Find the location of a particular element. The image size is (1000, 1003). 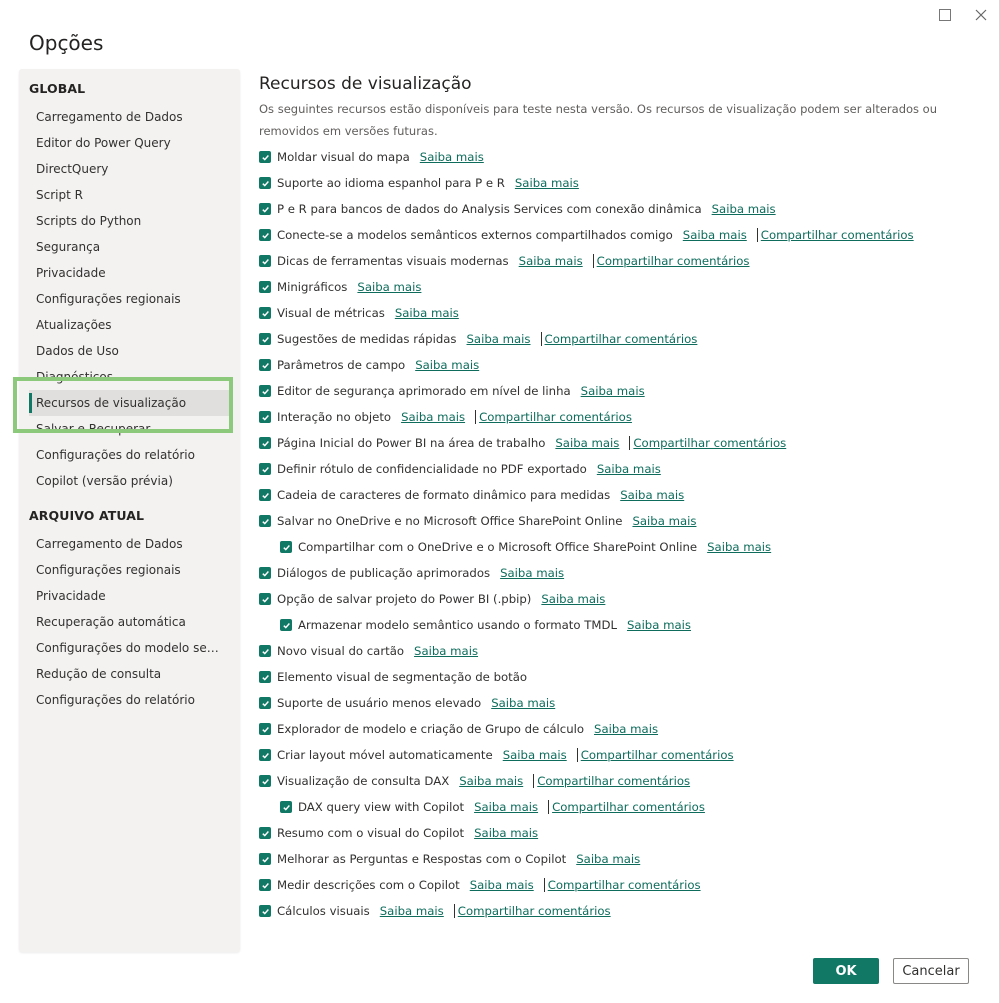

maximize-button is located at coordinates (945, 15).